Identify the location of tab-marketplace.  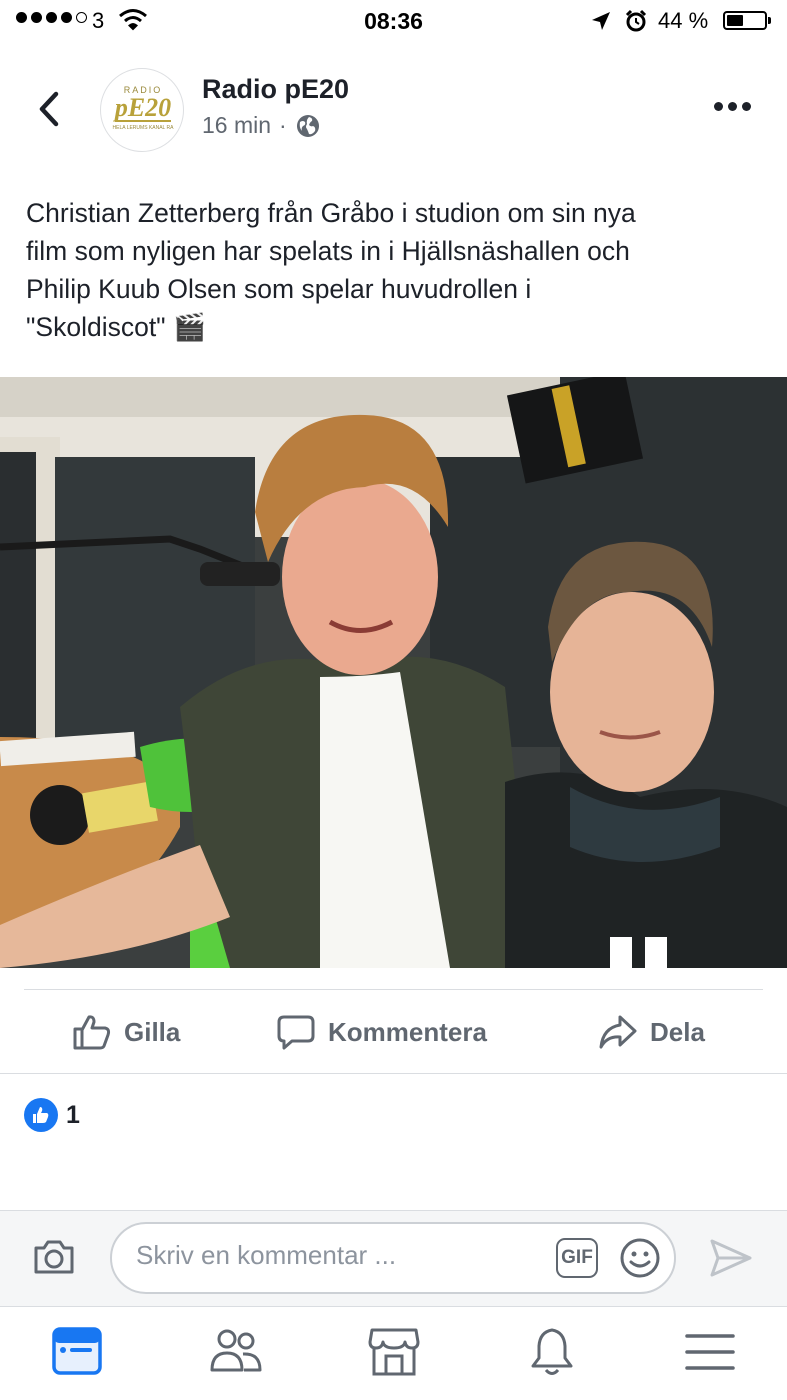
(394, 1352).